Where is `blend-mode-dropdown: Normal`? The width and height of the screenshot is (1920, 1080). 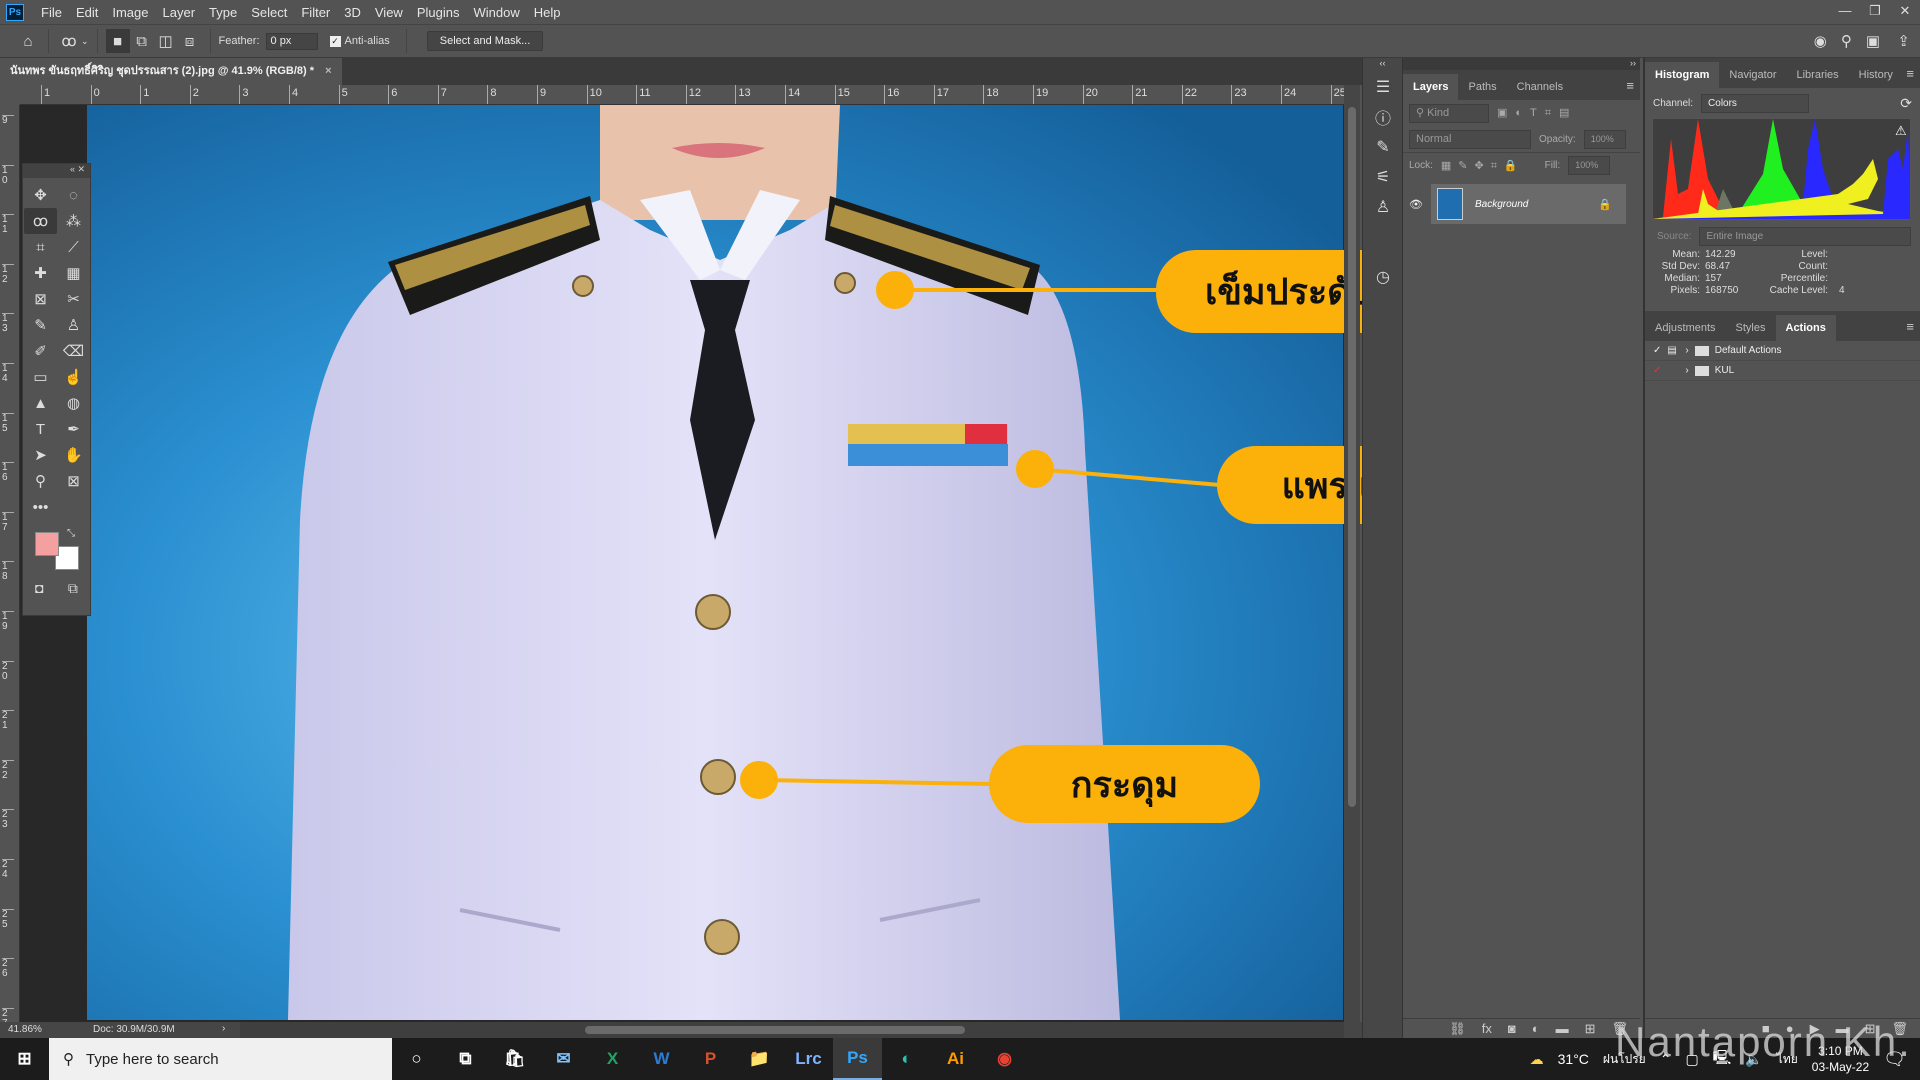
blend-mode-dropdown: Normal is located at coordinates (1470, 139).